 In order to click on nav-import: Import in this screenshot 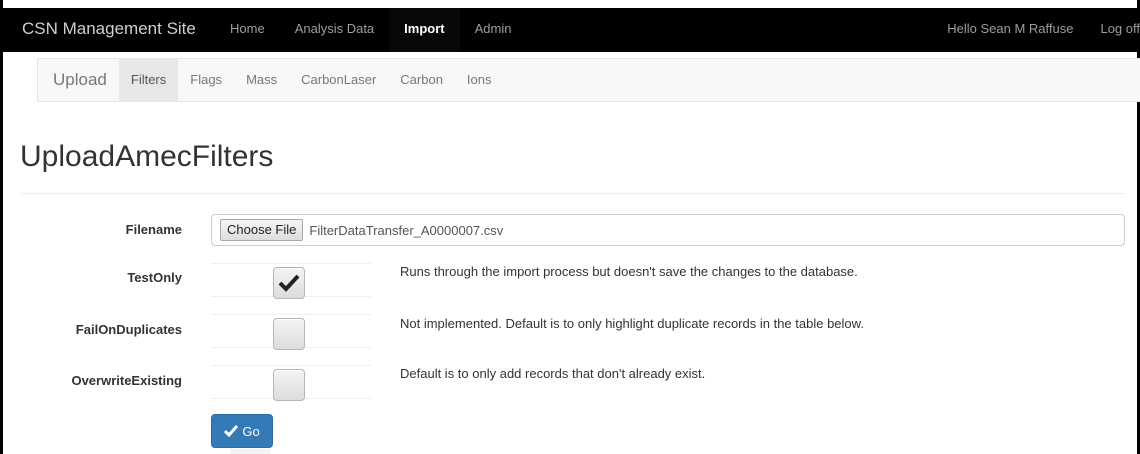, I will do `click(424, 30)`.